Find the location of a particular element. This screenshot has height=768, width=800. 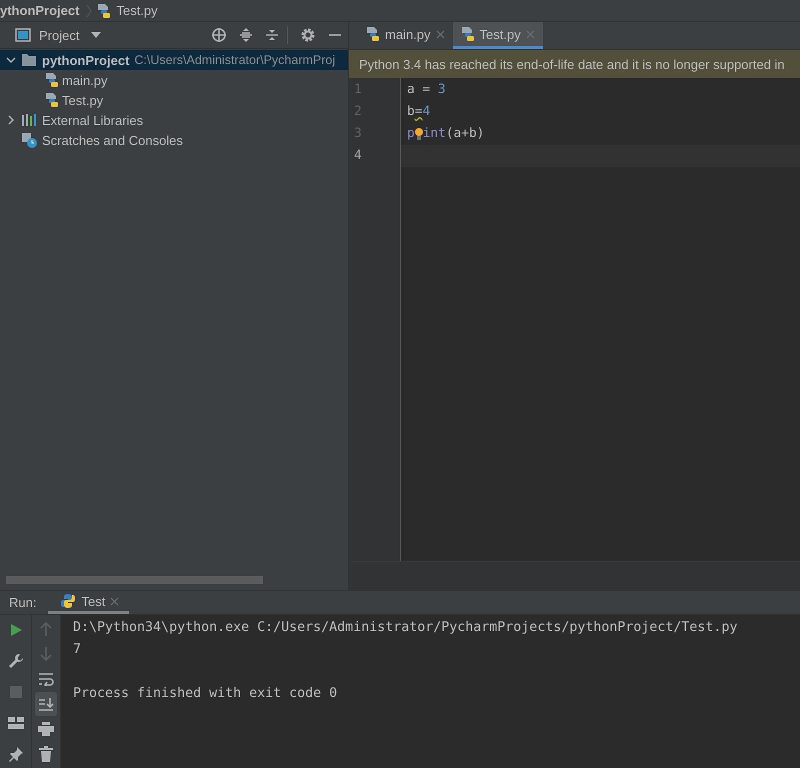

scroll-end-icon is located at coordinates (46, 704).